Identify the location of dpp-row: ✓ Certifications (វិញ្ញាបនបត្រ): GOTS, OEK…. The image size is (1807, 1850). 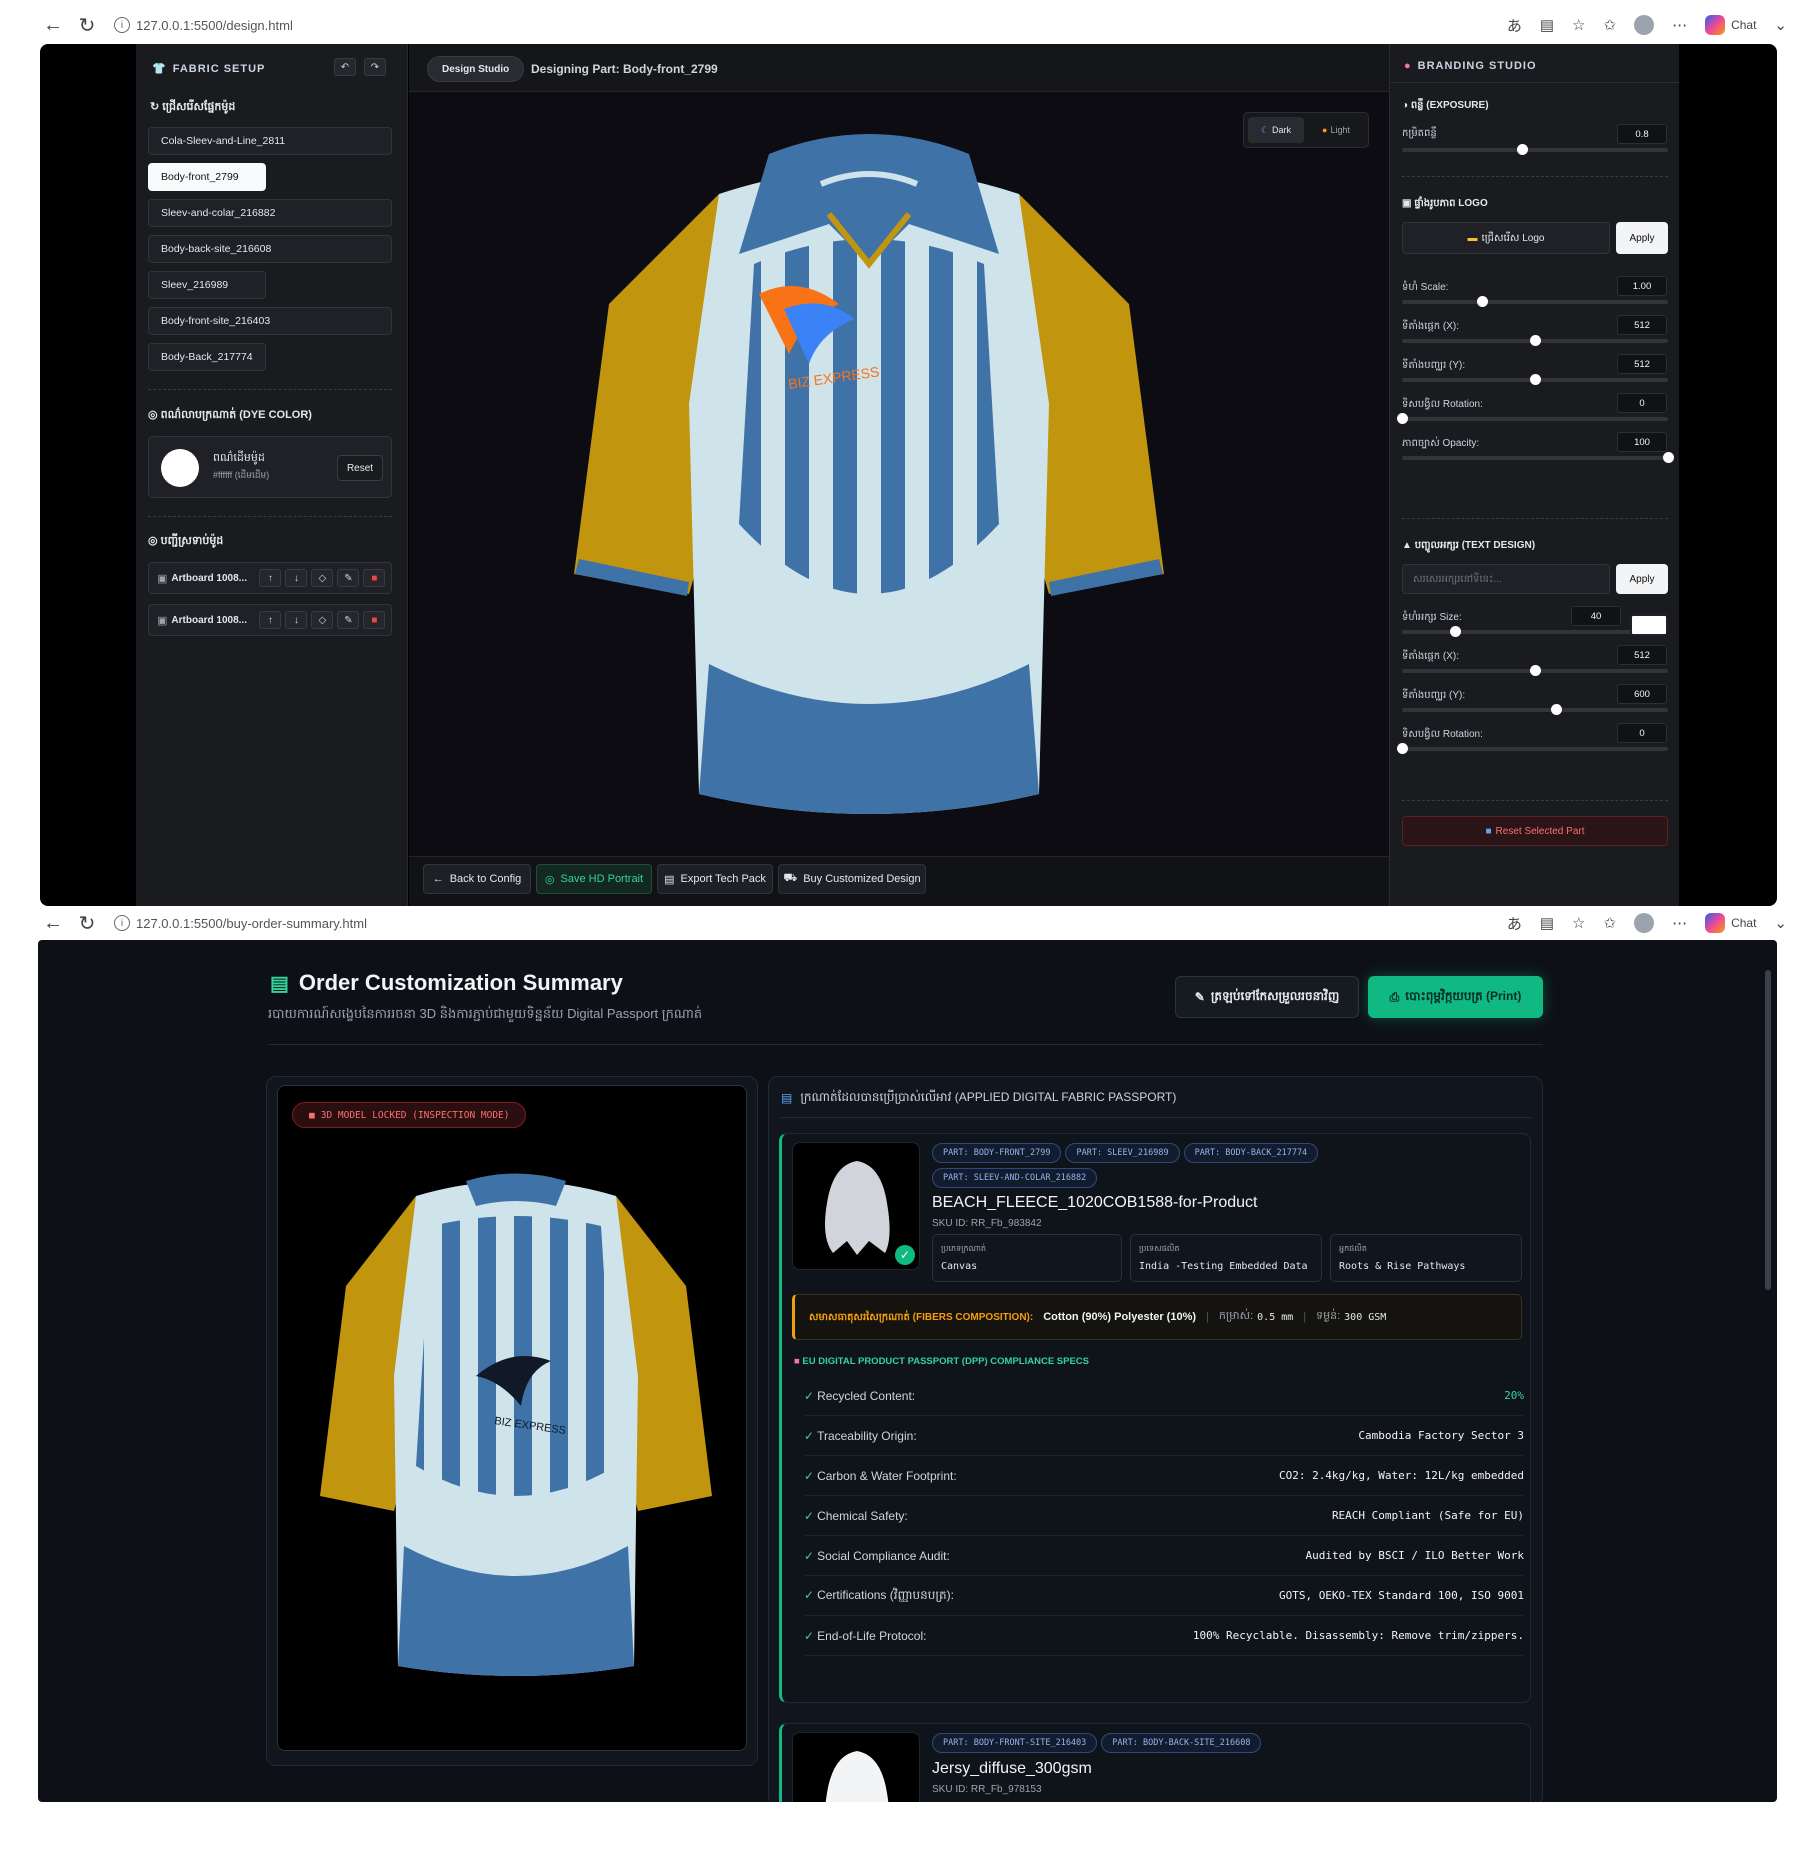
(1164, 1596).